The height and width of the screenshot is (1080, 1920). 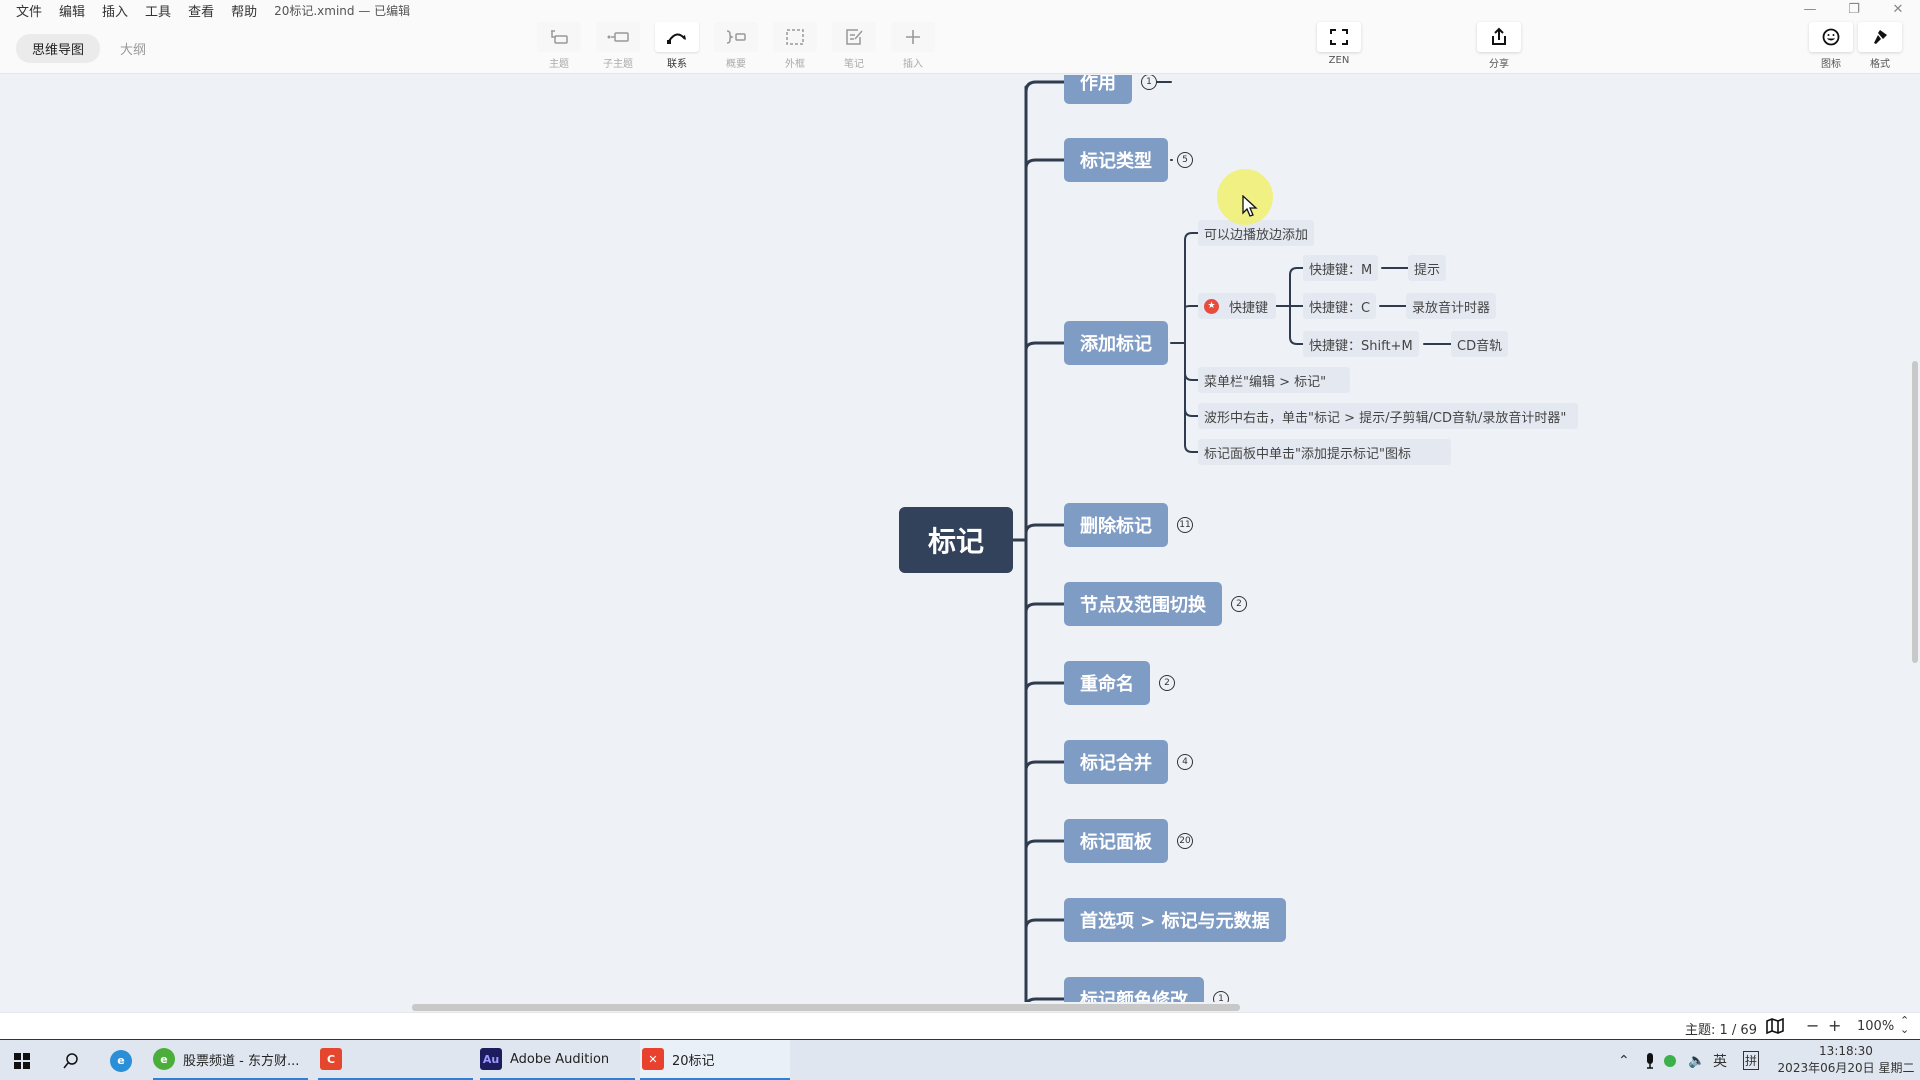 What do you see at coordinates (1846, 1051) in the screenshot?
I see `clock-time: 13:18:30` at bounding box center [1846, 1051].